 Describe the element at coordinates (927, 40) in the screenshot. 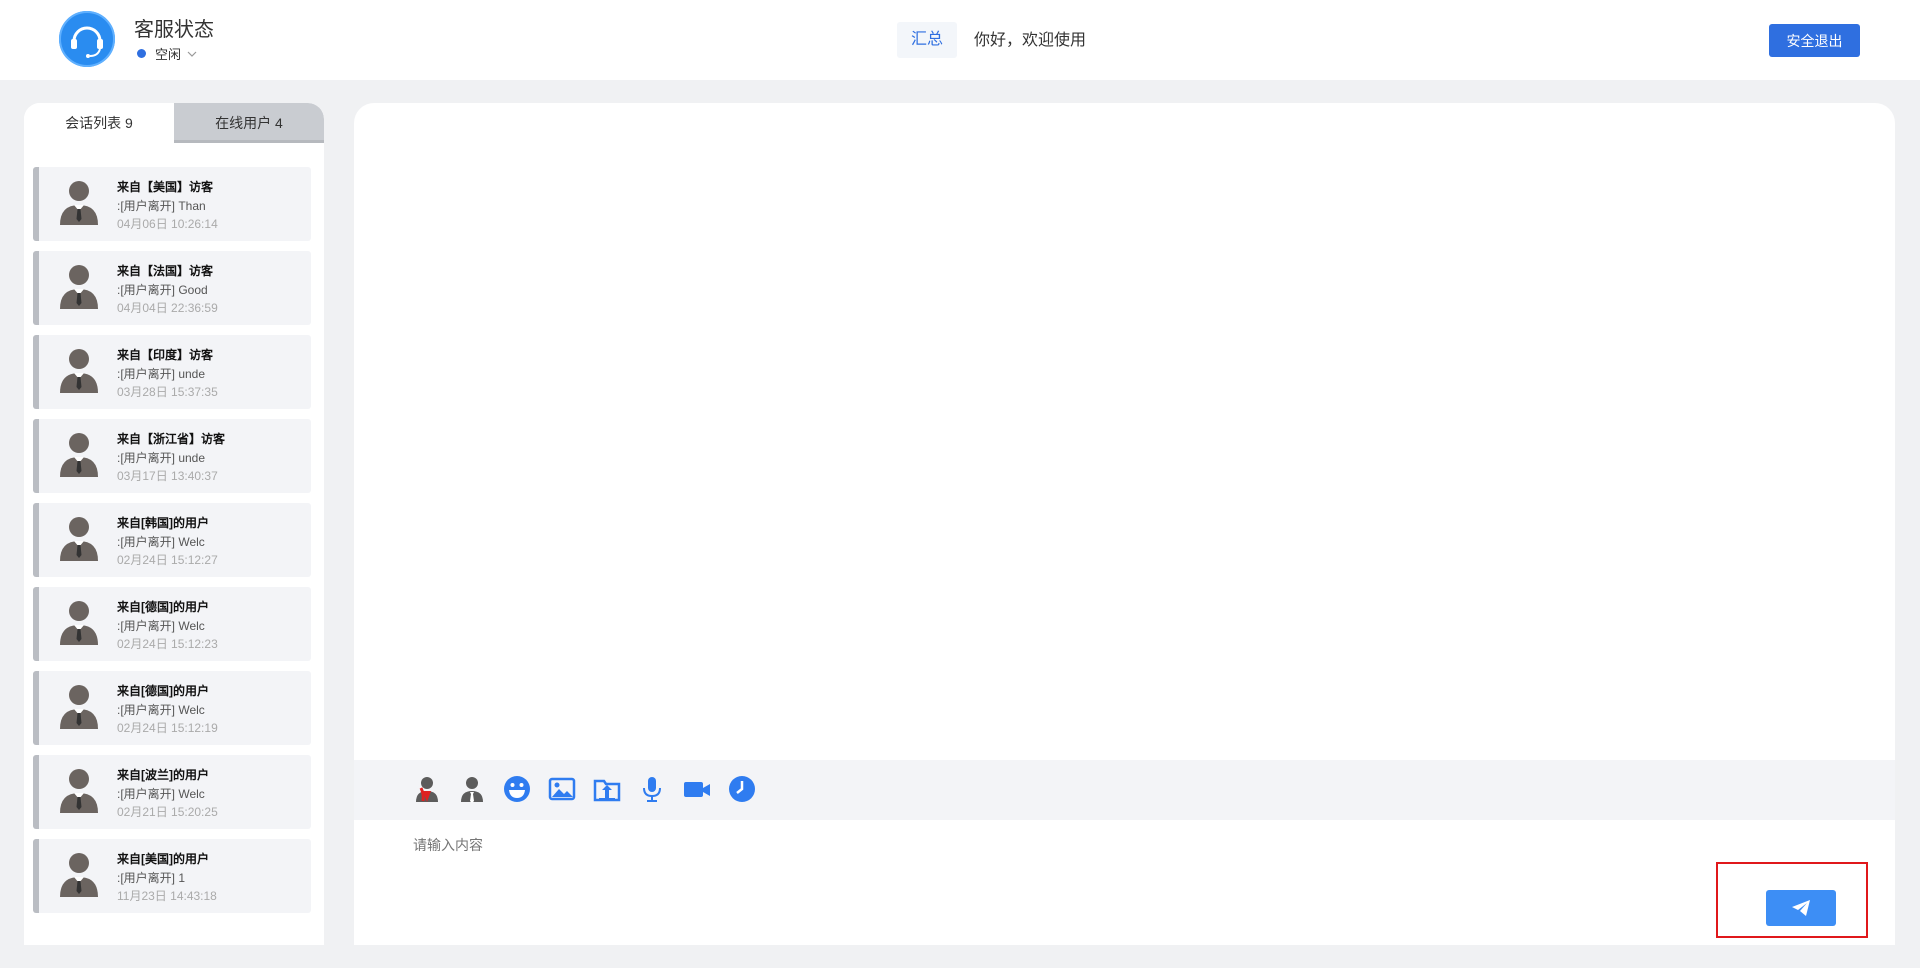

I see `user-name: 汇总` at that location.